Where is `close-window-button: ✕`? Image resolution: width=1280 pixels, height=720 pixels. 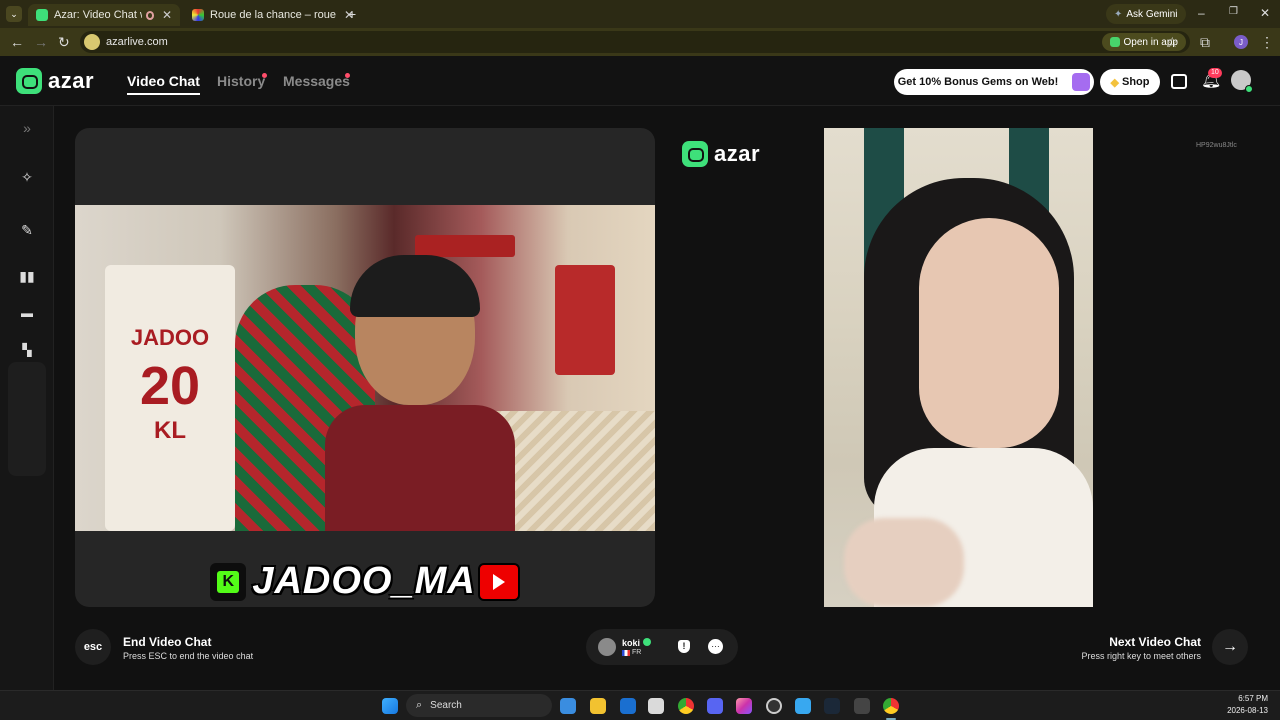
close-window-button: ✕ is located at coordinates (1265, 13).